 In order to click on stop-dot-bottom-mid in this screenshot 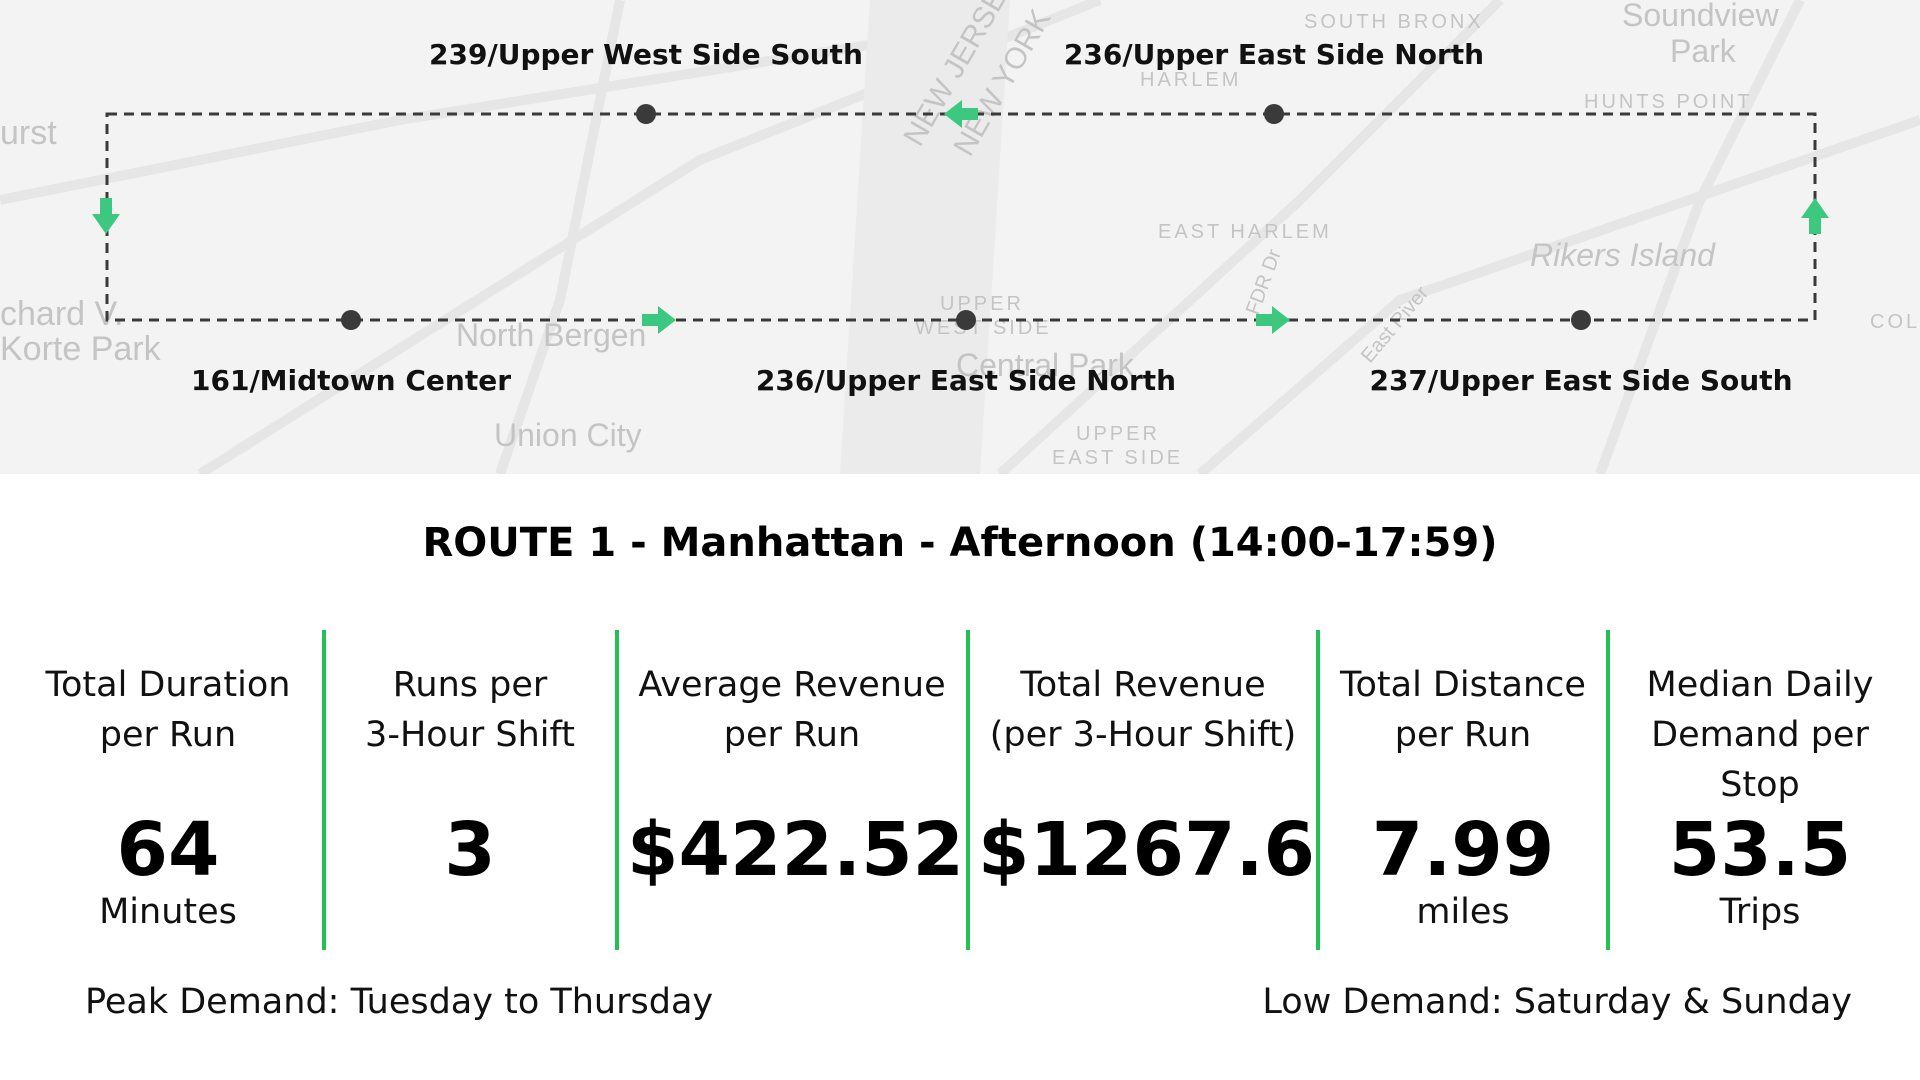, I will do `click(966, 320)`.